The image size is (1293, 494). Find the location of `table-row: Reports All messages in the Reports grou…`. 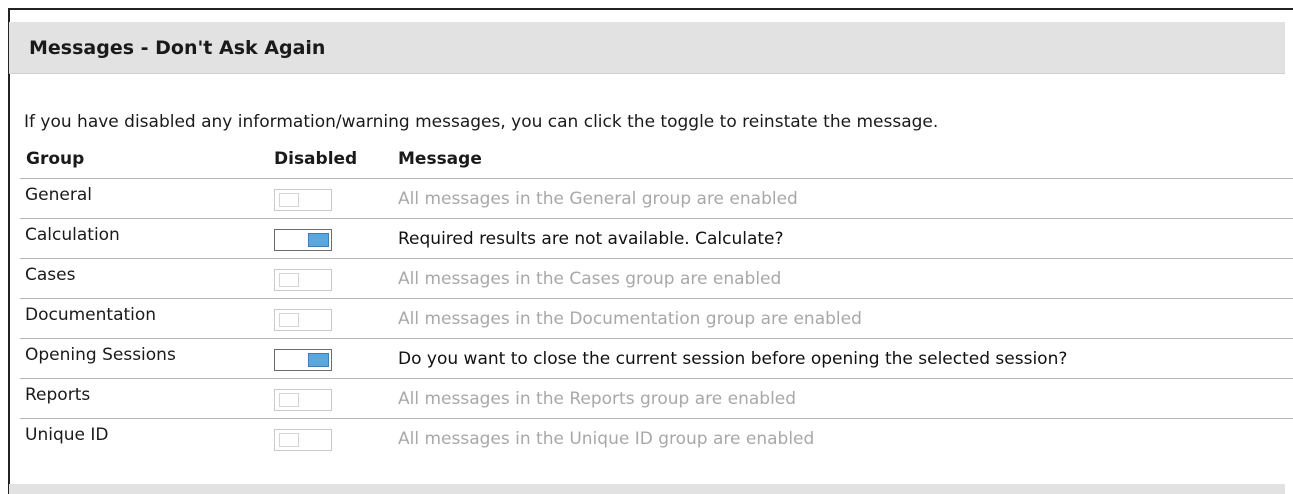

table-row: Reports All messages in the Reports grou… is located at coordinates (656, 398).